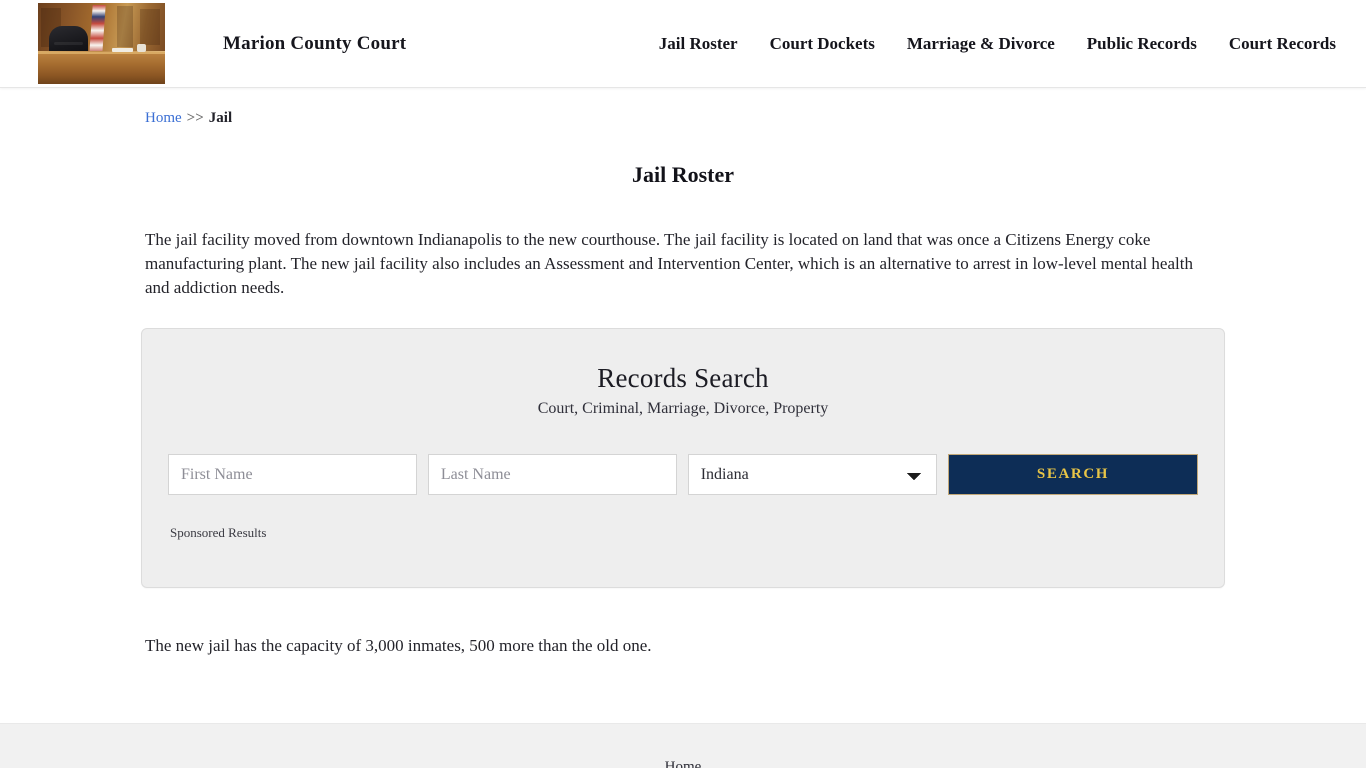 This screenshot has height=768, width=1366. What do you see at coordinates (1142, 44) in the screenshot?
I see `nav-item-public-records: Public Records` at bounding box center [1142, 44].